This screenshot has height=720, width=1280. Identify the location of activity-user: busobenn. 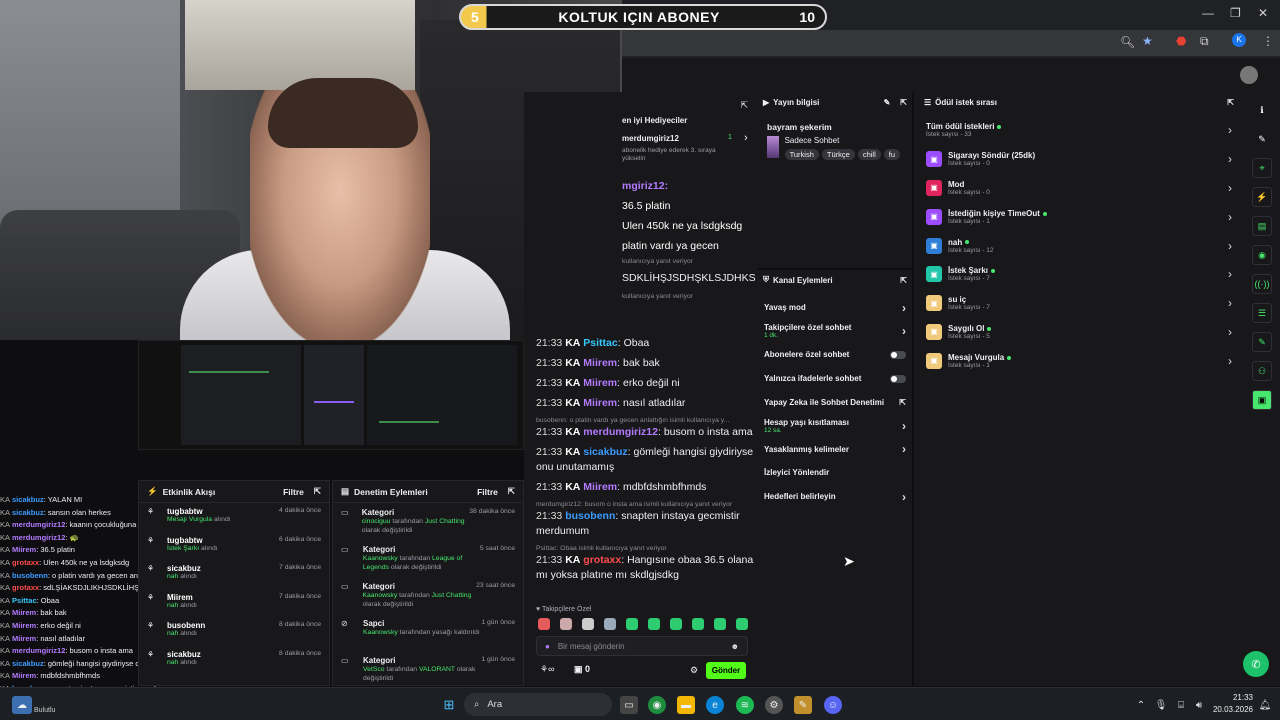
(186, 625).